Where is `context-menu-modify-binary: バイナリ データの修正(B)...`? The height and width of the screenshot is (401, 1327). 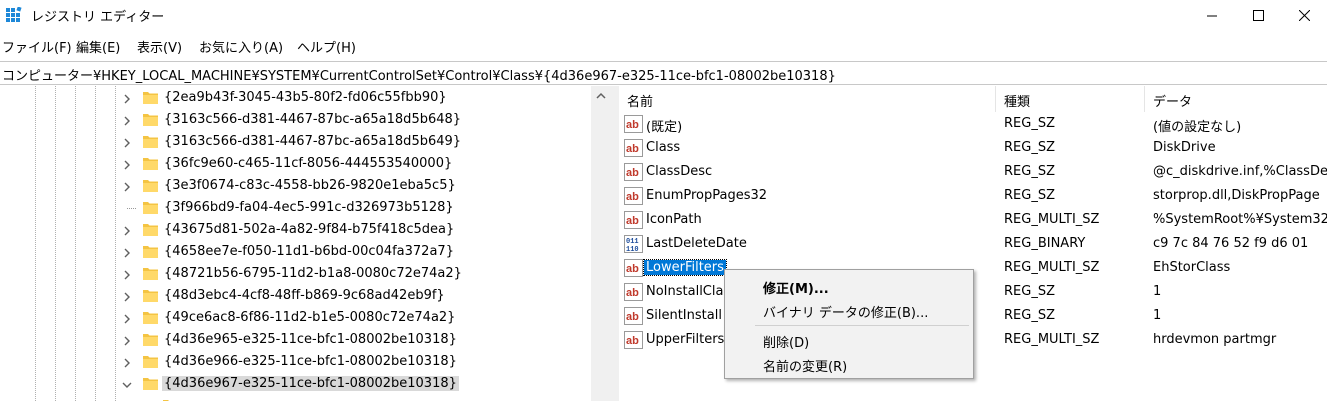
context-menu-modify-binary: バイナリ データの修正(B)... is located at coordinates (845, 311).